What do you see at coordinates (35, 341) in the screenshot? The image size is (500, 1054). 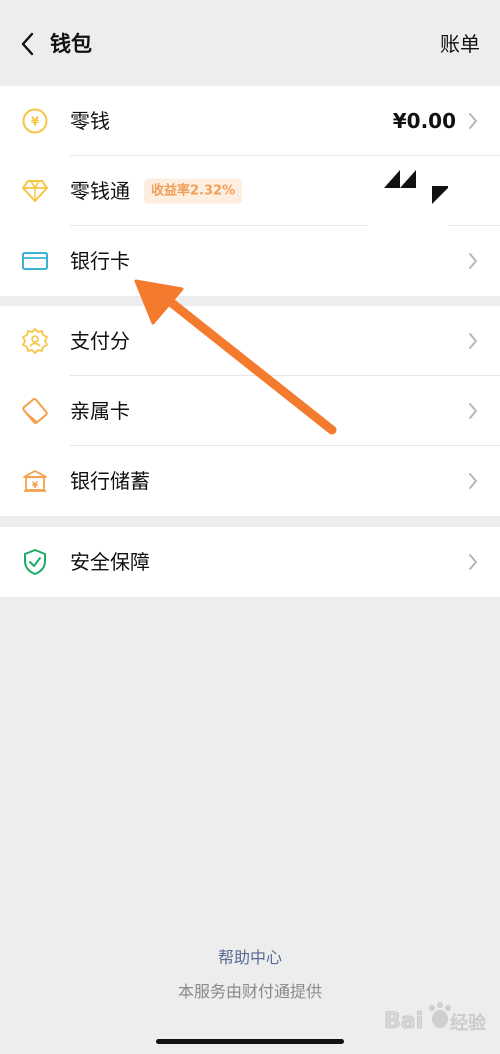 I see `pay-score-badge-icon` at bounding box center [35, 341].